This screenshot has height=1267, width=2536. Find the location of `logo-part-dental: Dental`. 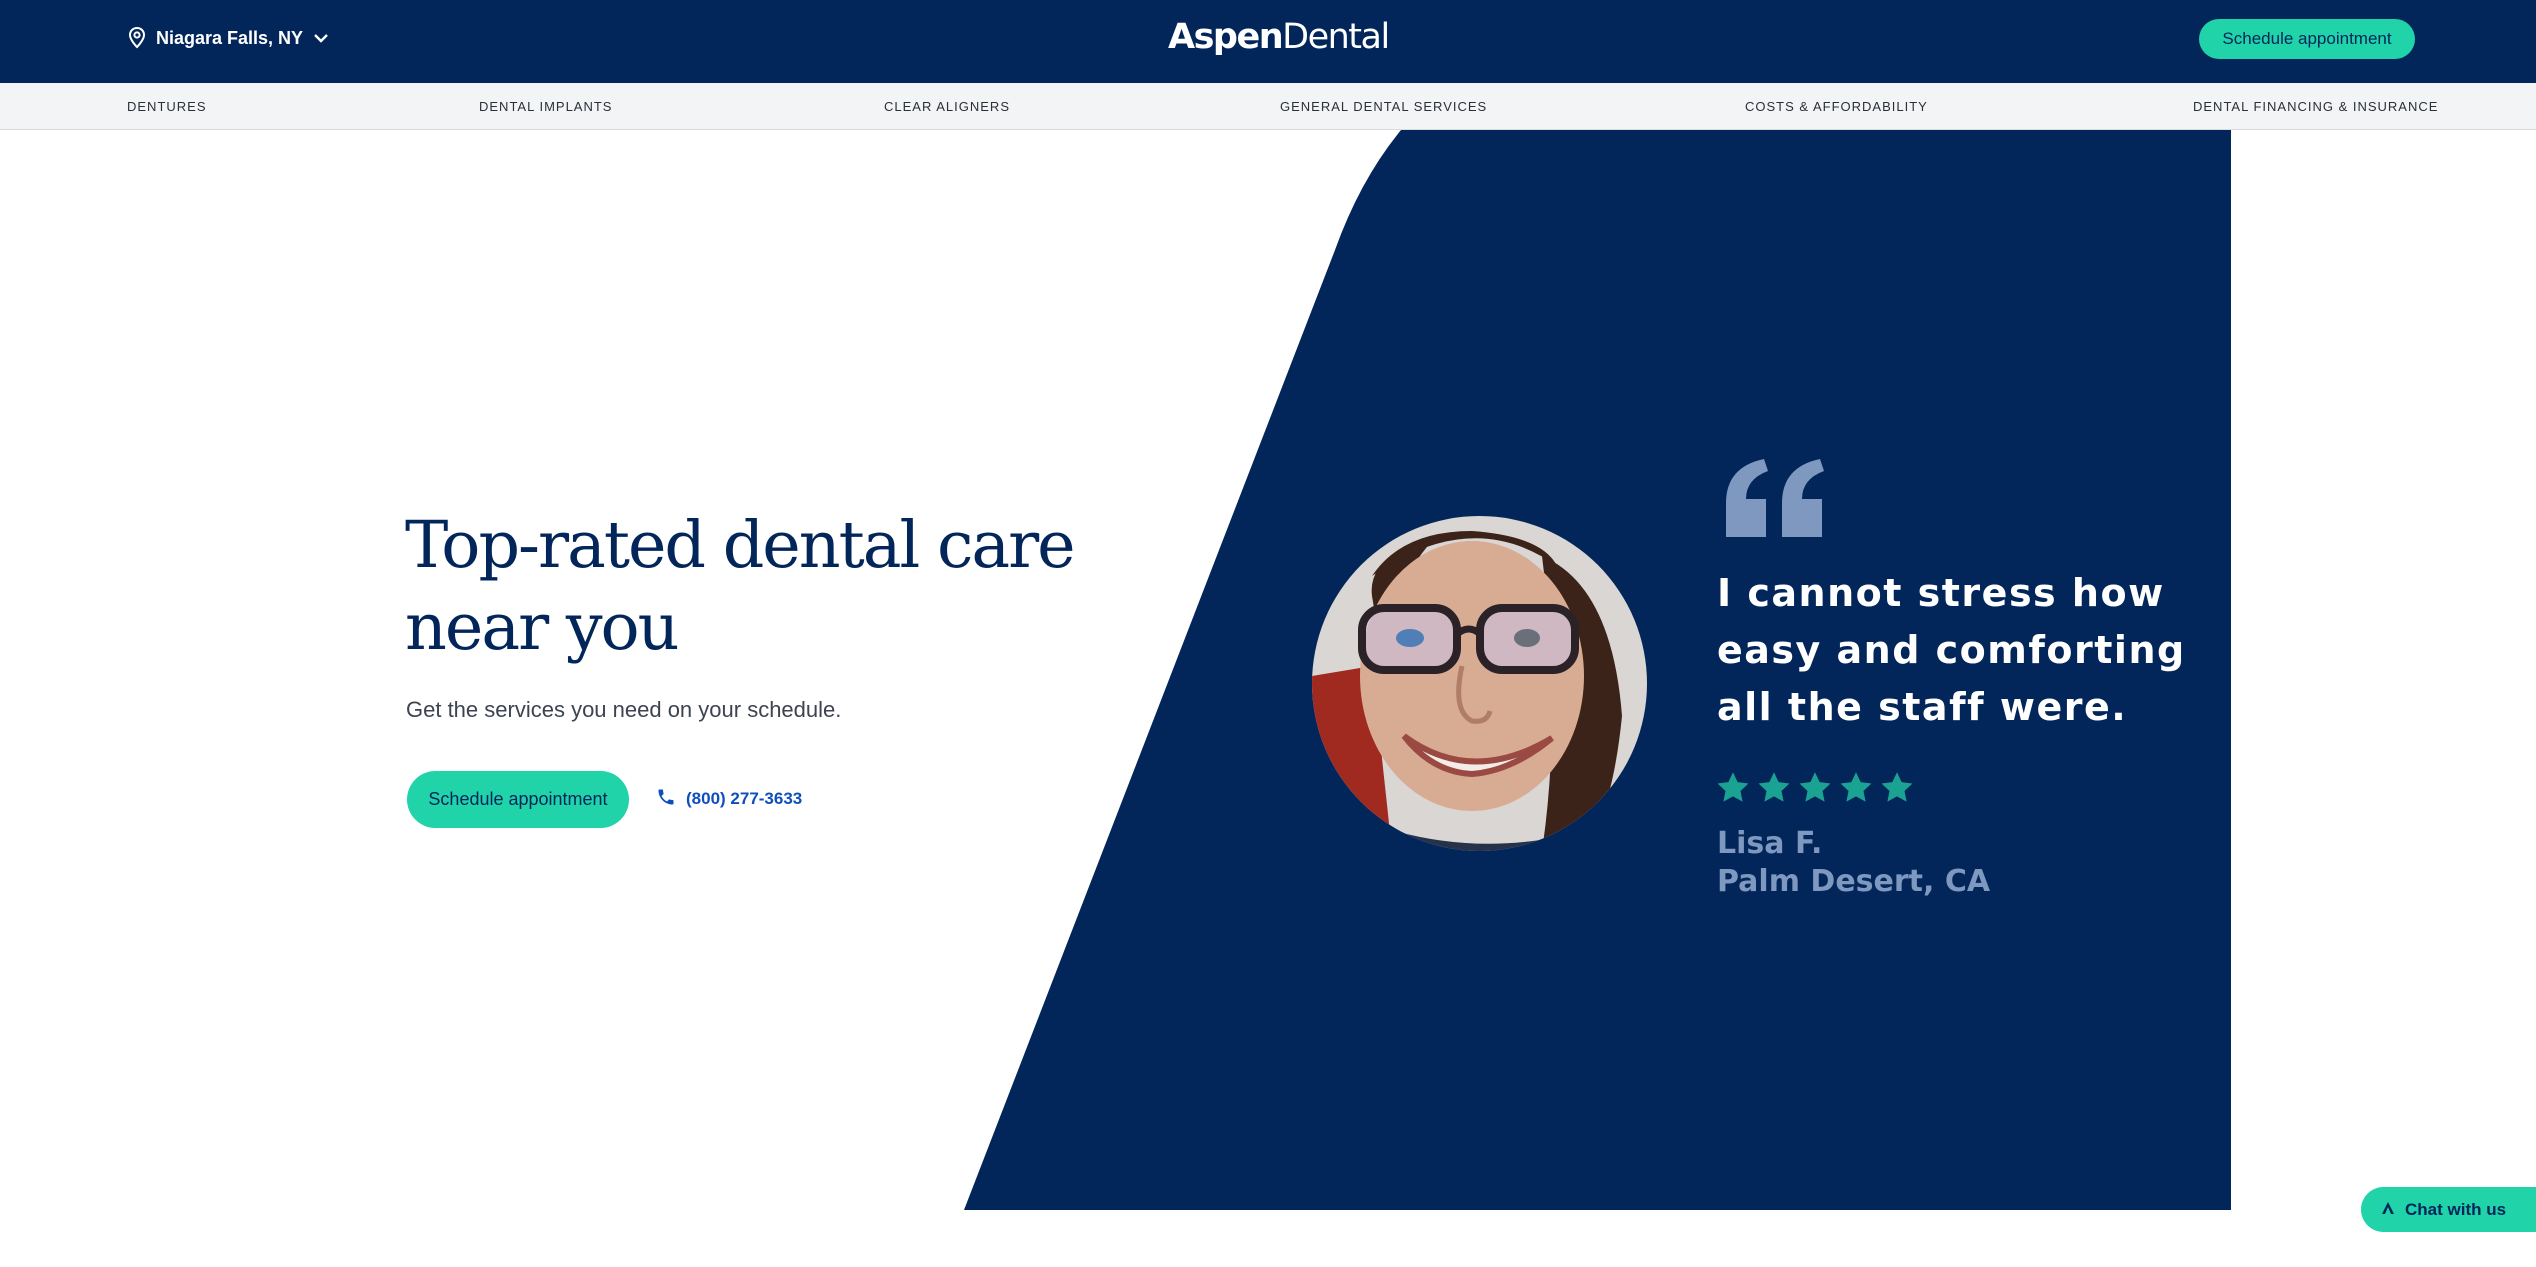

logo-part-dental: Dental is located at coordinates (1336, 37).